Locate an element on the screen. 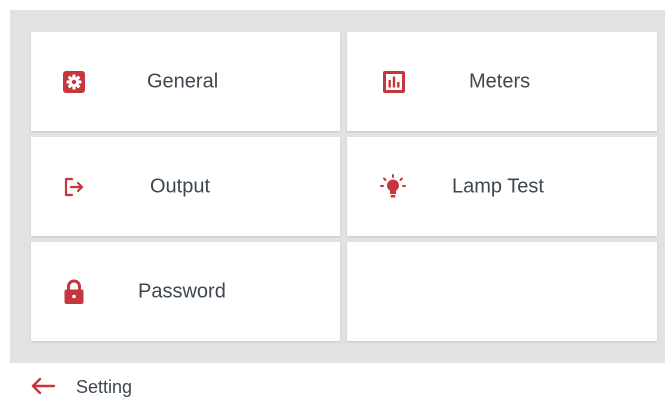  tile-empty is located at coordinates (502, 291).